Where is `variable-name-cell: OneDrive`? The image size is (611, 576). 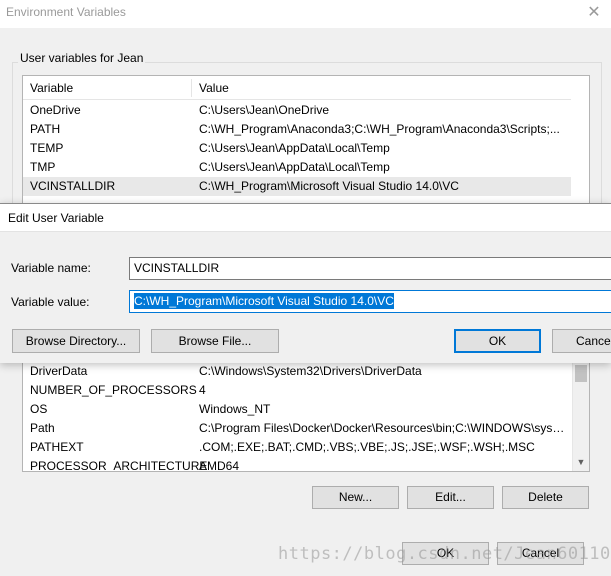
variable-name-cell: OneDrive is located at coordinates (55, 110).